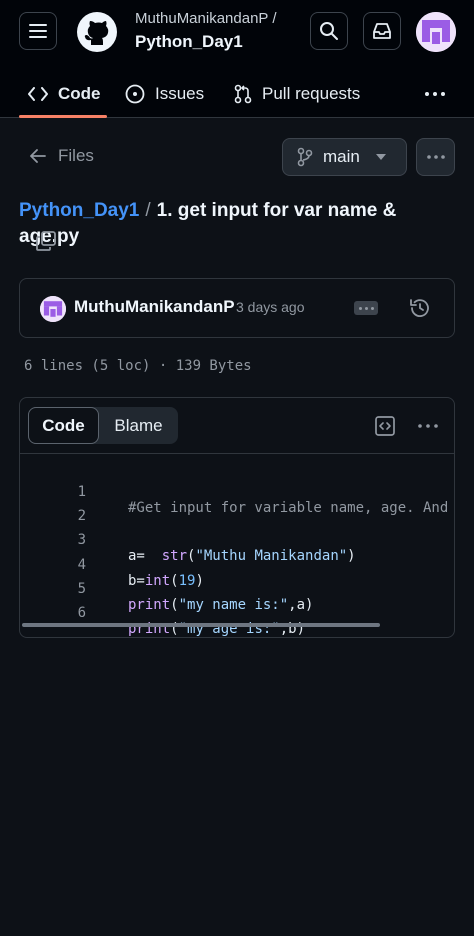 The width and height of the screenshot is (474, 936). What do you see at coordinates (420, 308) in the screenshot?
I see `history-icon` at bounding box center [420, 308].